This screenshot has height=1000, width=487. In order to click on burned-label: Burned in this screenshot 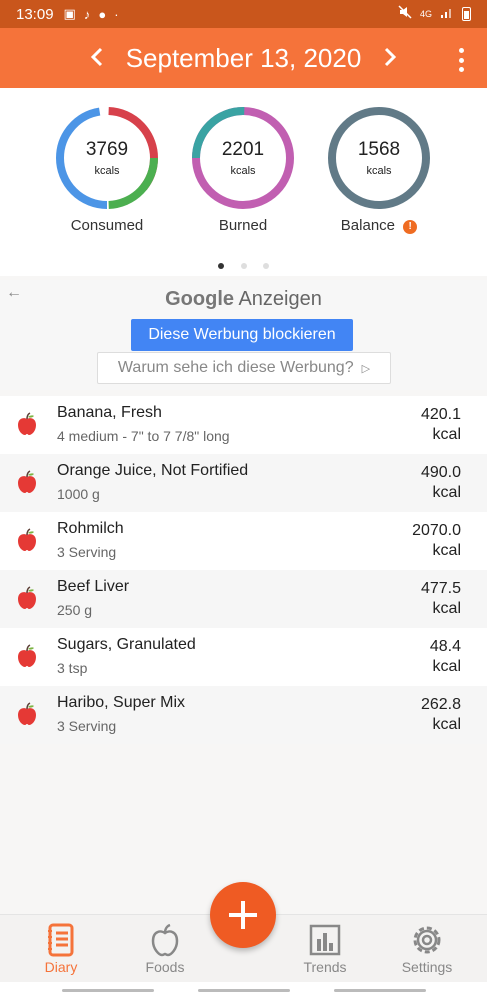, I will do `click(243, 225)`.